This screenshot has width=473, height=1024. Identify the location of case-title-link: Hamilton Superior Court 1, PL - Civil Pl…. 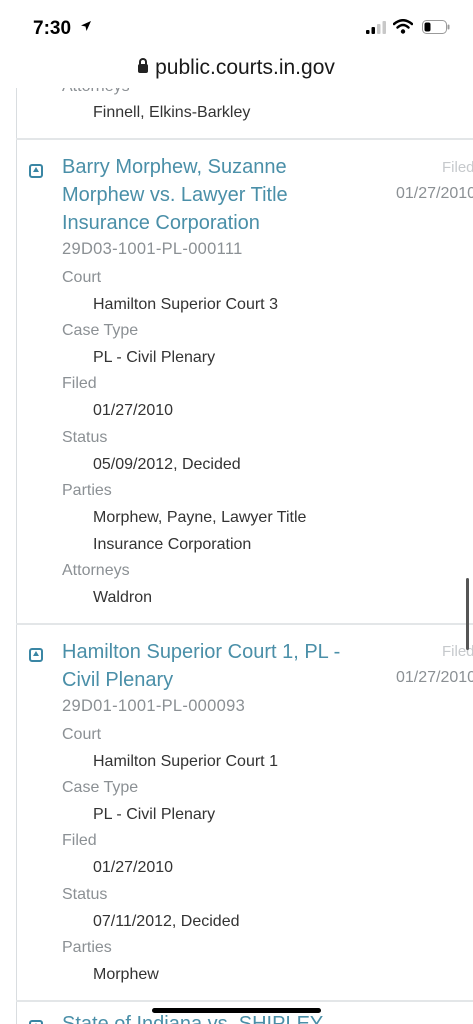
(222, 666).